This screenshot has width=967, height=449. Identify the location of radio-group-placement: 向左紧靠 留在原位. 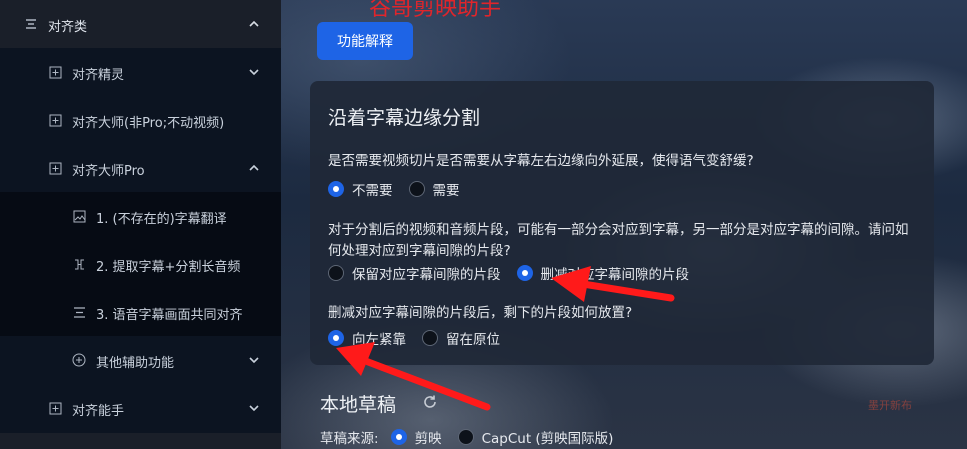
(422, 338).